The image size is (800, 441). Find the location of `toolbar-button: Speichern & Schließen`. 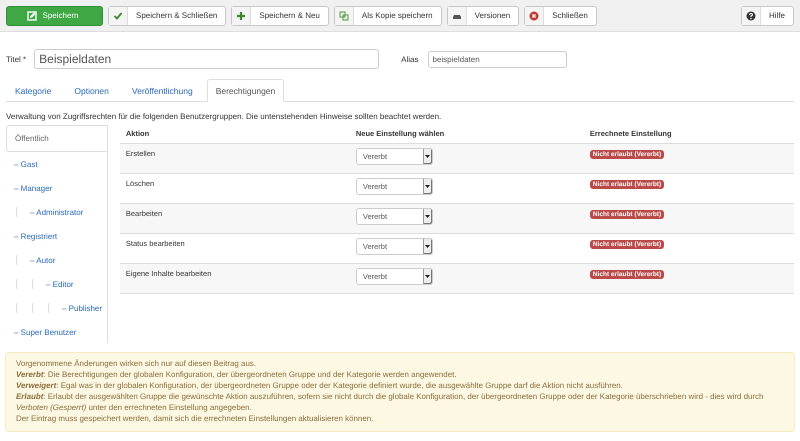

toolbar-button: Speichern & Schließen is located at coordinates (167, 16).